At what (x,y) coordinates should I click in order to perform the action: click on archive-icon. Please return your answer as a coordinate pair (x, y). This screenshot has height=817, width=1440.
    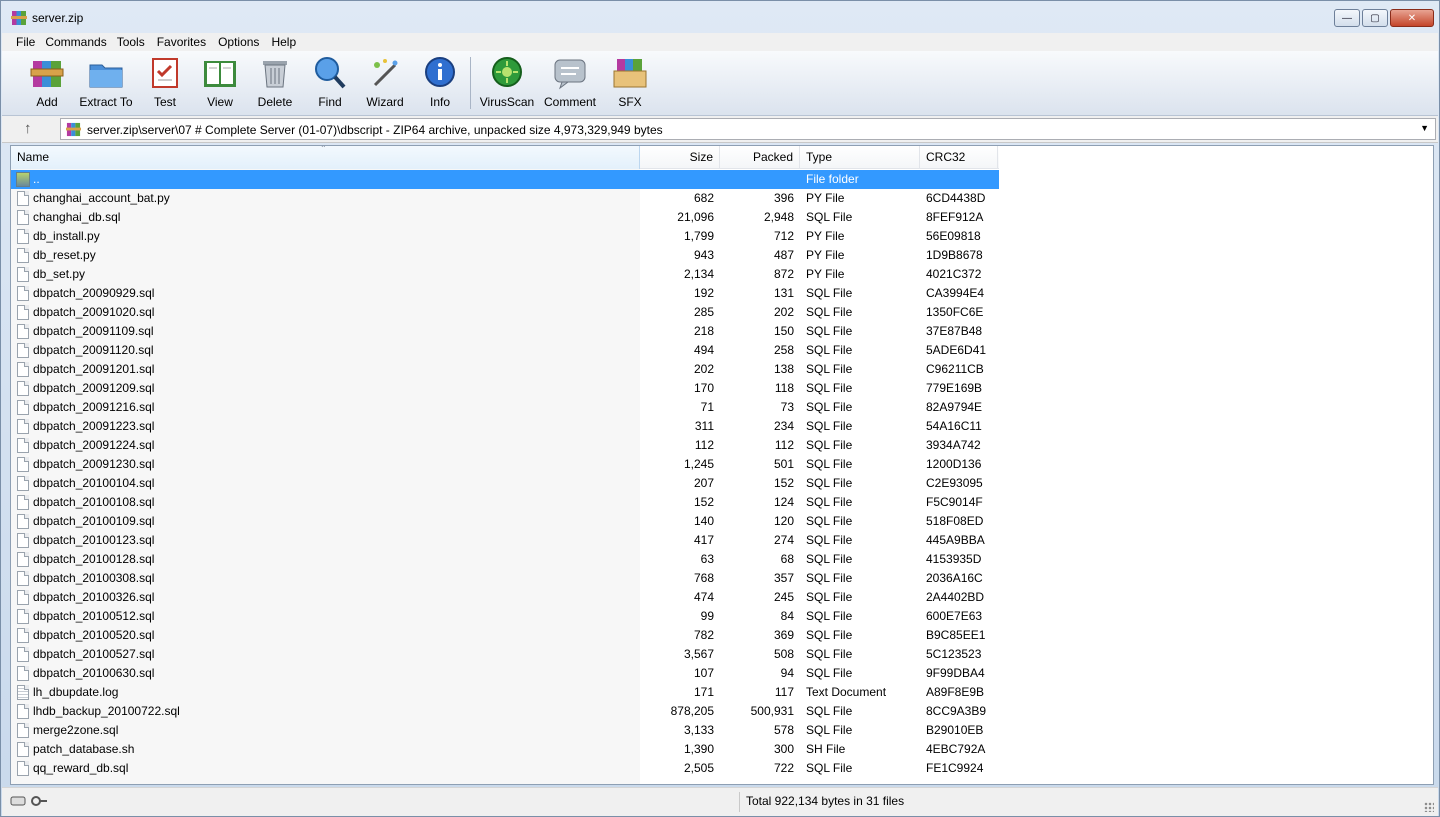
    Looking at the image, I should click on (73, 129).